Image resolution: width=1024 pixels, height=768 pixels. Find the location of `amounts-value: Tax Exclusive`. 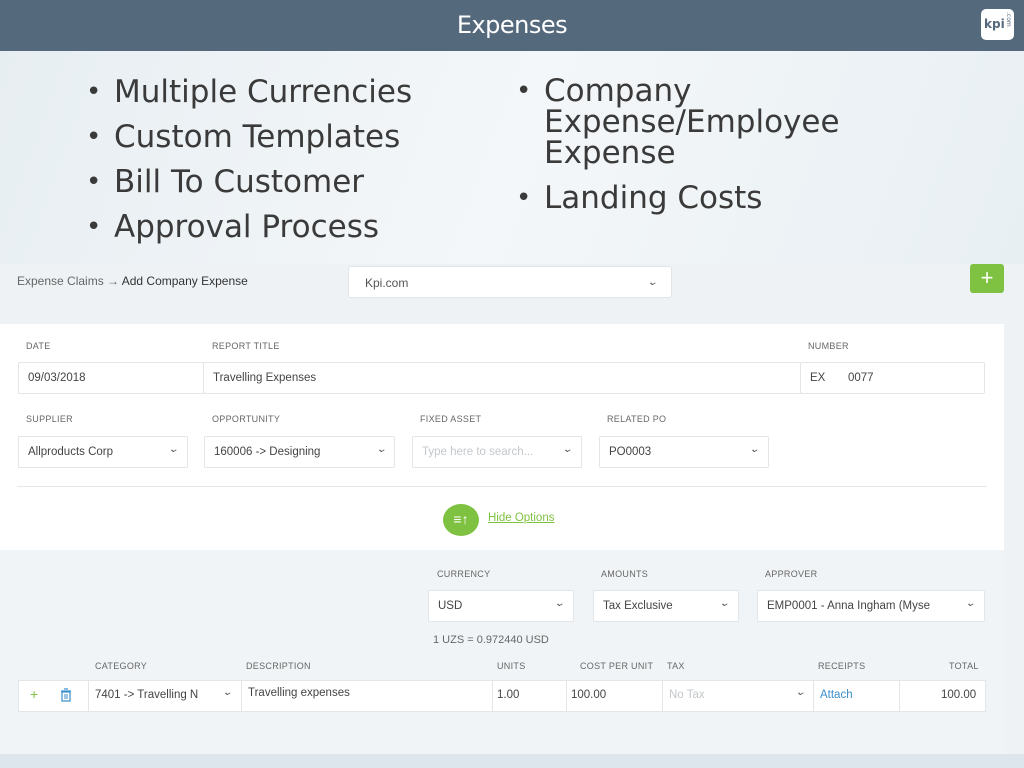

amounts-value: Tax Exclusive is located at coordinates (638, 606).